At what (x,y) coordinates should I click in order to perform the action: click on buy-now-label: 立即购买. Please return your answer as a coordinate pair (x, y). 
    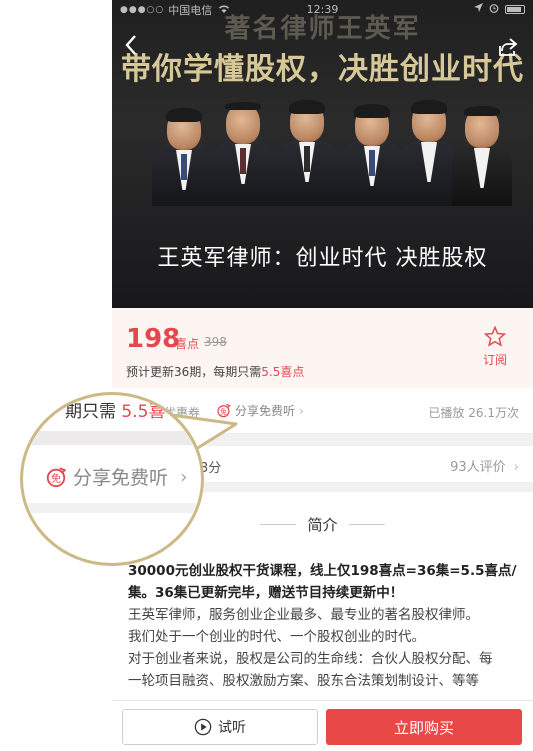
    Looking at the image, I should click on (423, 727).